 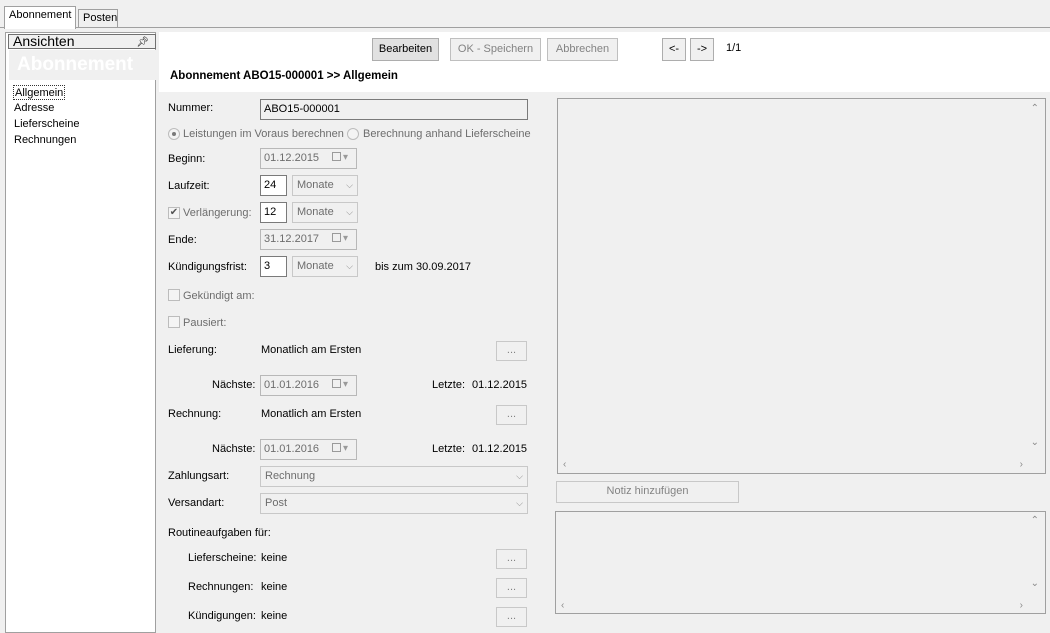 I want to click on verlaengerung-field: 12, so click(x=273, y=212).